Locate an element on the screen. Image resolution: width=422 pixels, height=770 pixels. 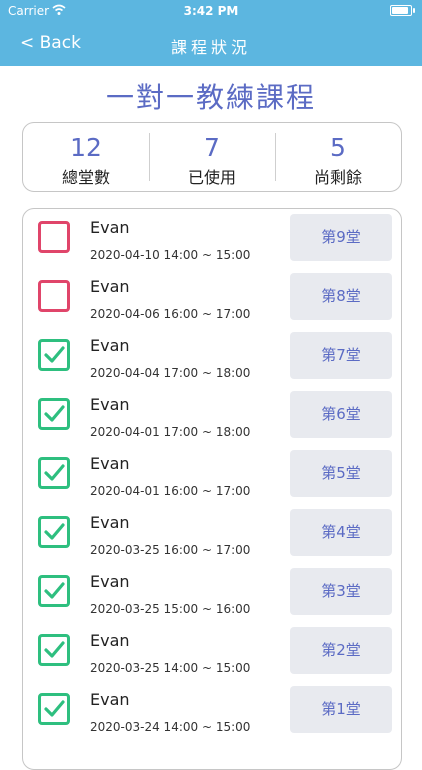
session-button: 第9堂 is located at coordinates (341, 237).